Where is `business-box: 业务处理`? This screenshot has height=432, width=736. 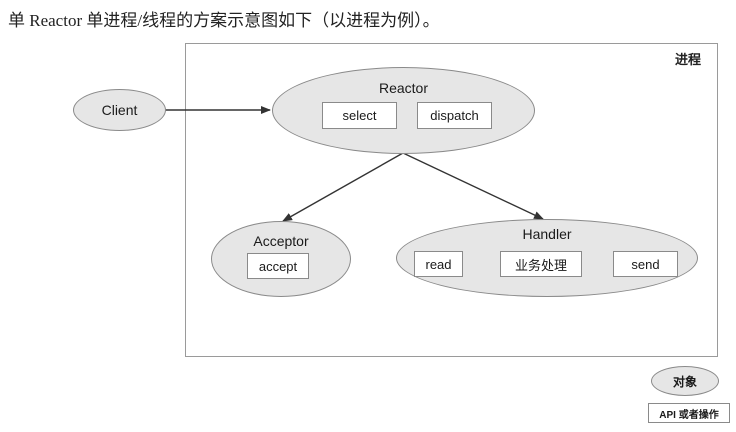
business-box: 业务处理 is located at coordinates (541, 264).